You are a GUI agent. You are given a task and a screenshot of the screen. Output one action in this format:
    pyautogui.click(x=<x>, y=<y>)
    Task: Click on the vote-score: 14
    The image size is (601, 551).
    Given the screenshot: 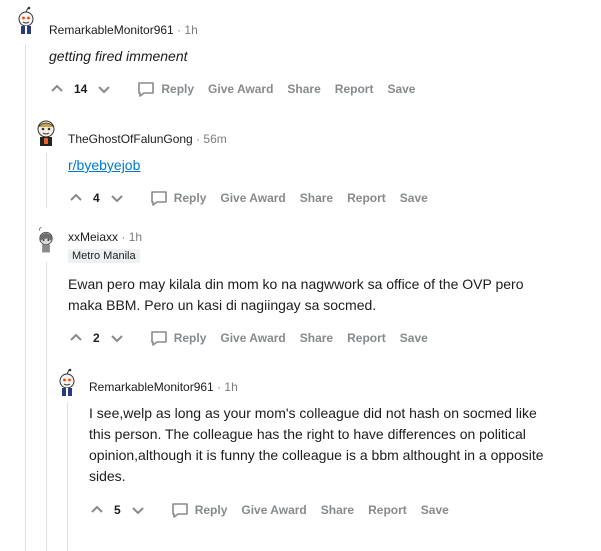 What is the action you would take?
    pyautogui.click(x=81, y=89)
    